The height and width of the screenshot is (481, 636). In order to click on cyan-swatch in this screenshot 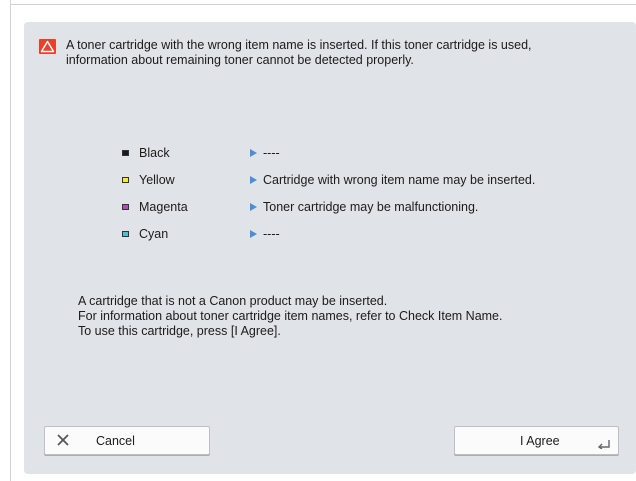, I will do `click(125, 234)`.